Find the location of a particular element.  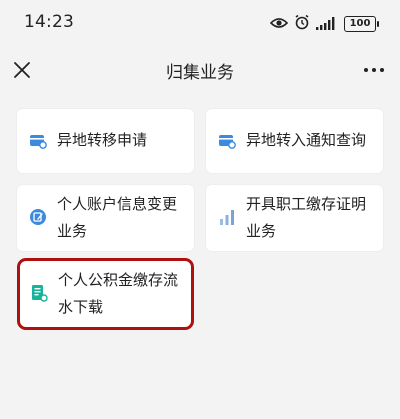

status-icons: 100 is located at coordinates (324, 24).